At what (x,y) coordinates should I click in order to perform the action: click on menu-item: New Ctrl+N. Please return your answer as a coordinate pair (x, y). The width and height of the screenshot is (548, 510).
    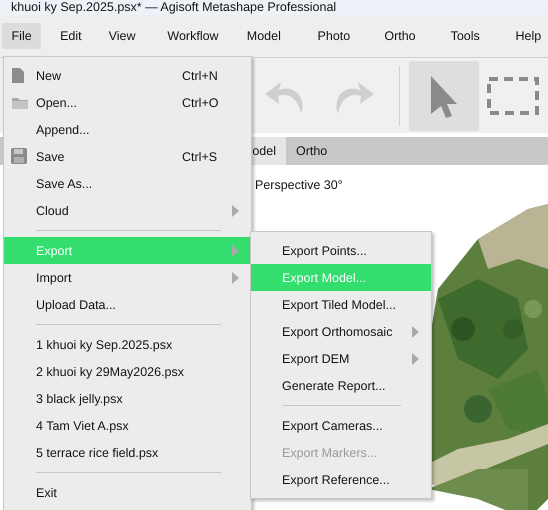
    Looking at the image, I should click on (127, 75).